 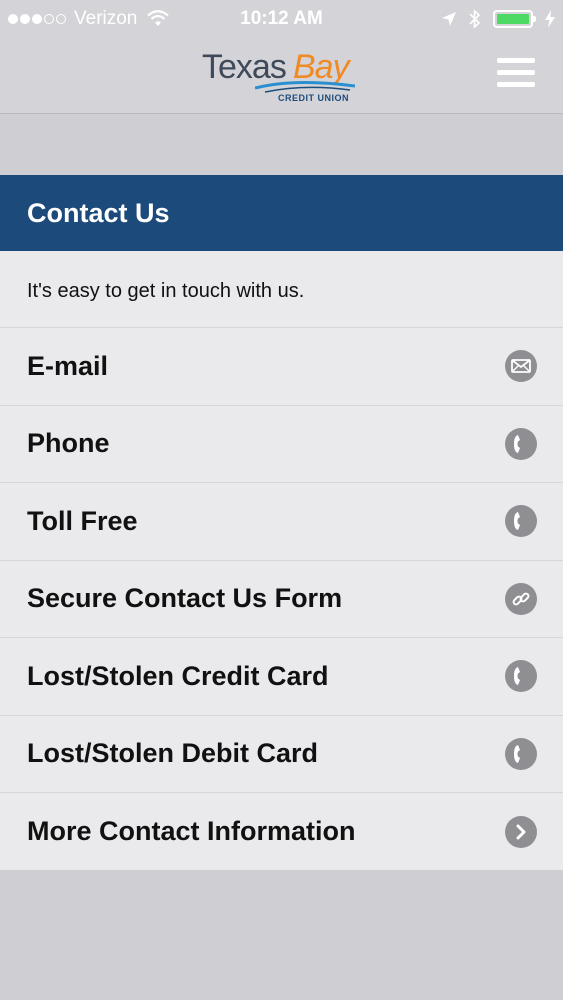 What do you see at coordinates (185, 598) in the screenshot?
I see `contact-item-label: Secure Contact Us Form` at bounding box center [185, 598].